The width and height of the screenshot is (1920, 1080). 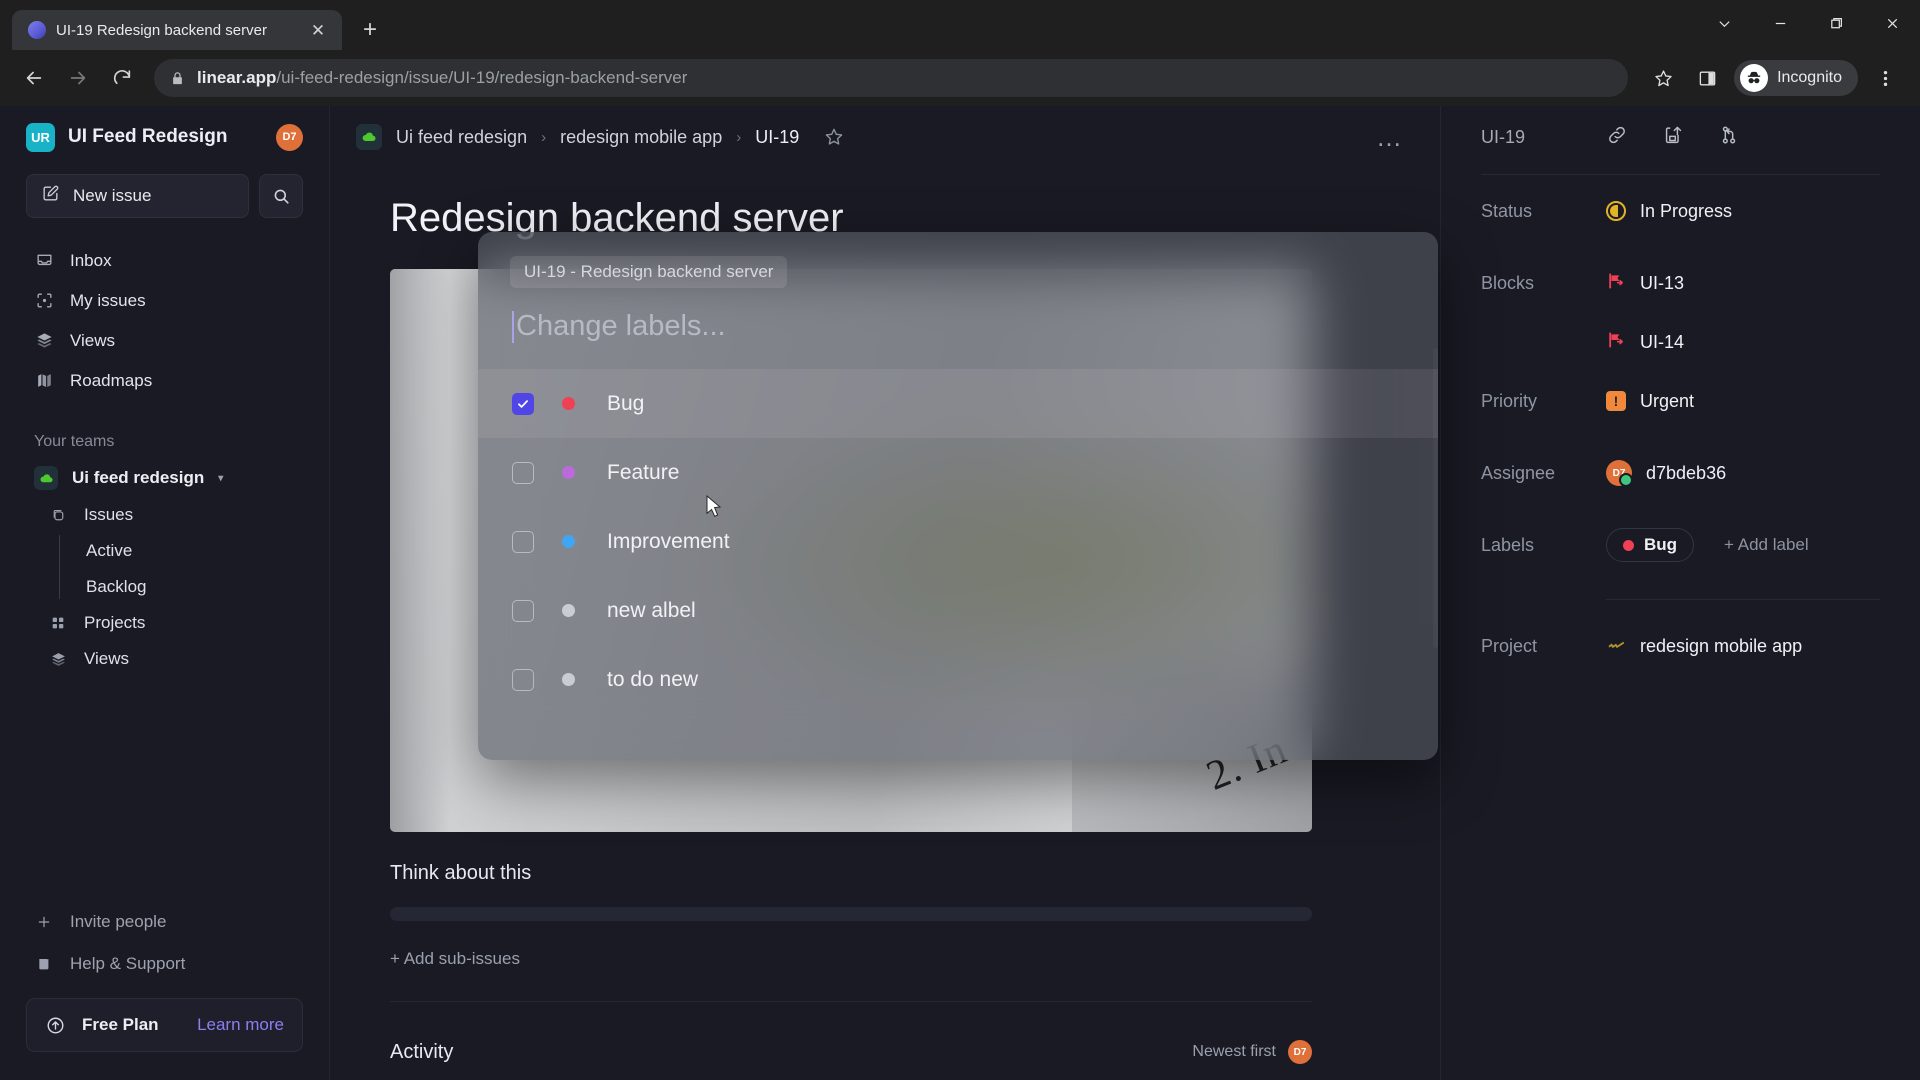 I want to click on property-assignee: Assignee D7 d7bdeb36, so click(x=1680, y=473).